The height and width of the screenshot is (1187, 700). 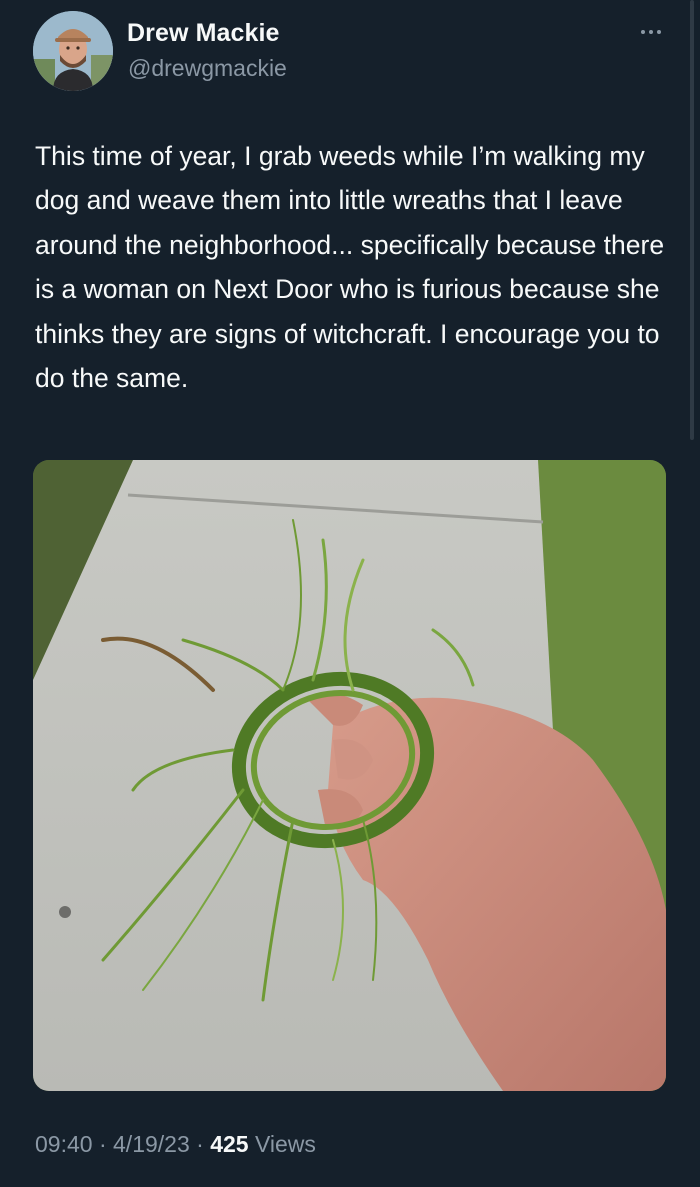 What do you see at coordinates (692, 220) in the screenshot?
I see `scrollbar` at bounding box center [692, 220].